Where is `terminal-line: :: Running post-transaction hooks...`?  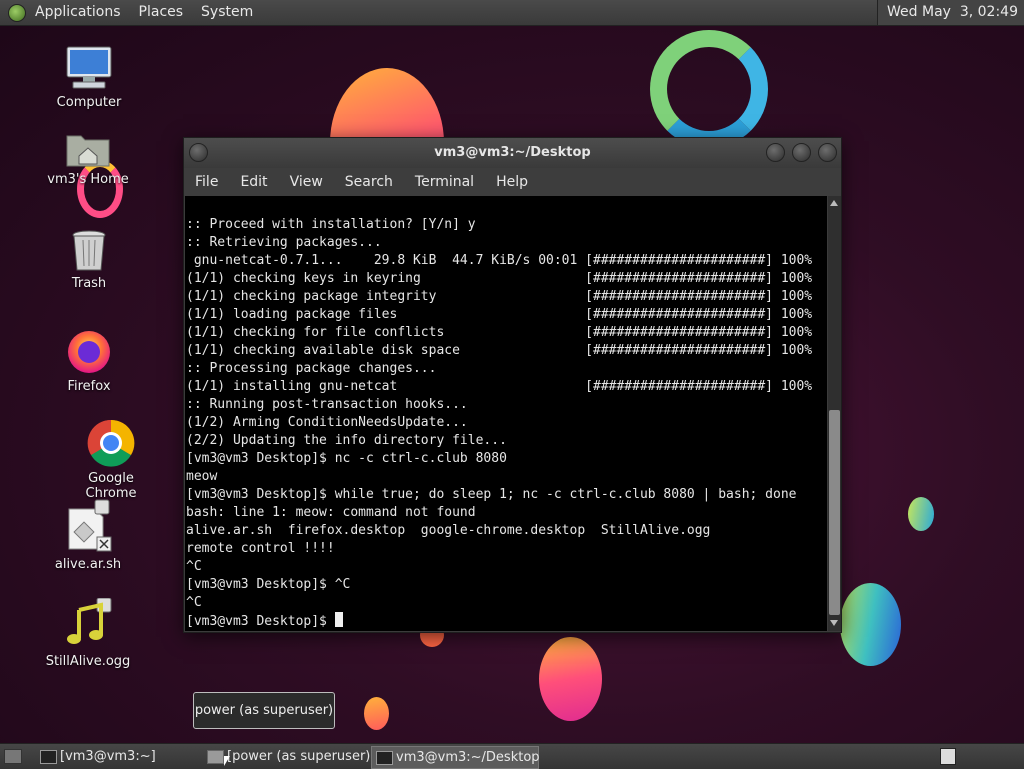
terminal-line: :: Running post-transaction hooks... is located at coordinates (327, 404).